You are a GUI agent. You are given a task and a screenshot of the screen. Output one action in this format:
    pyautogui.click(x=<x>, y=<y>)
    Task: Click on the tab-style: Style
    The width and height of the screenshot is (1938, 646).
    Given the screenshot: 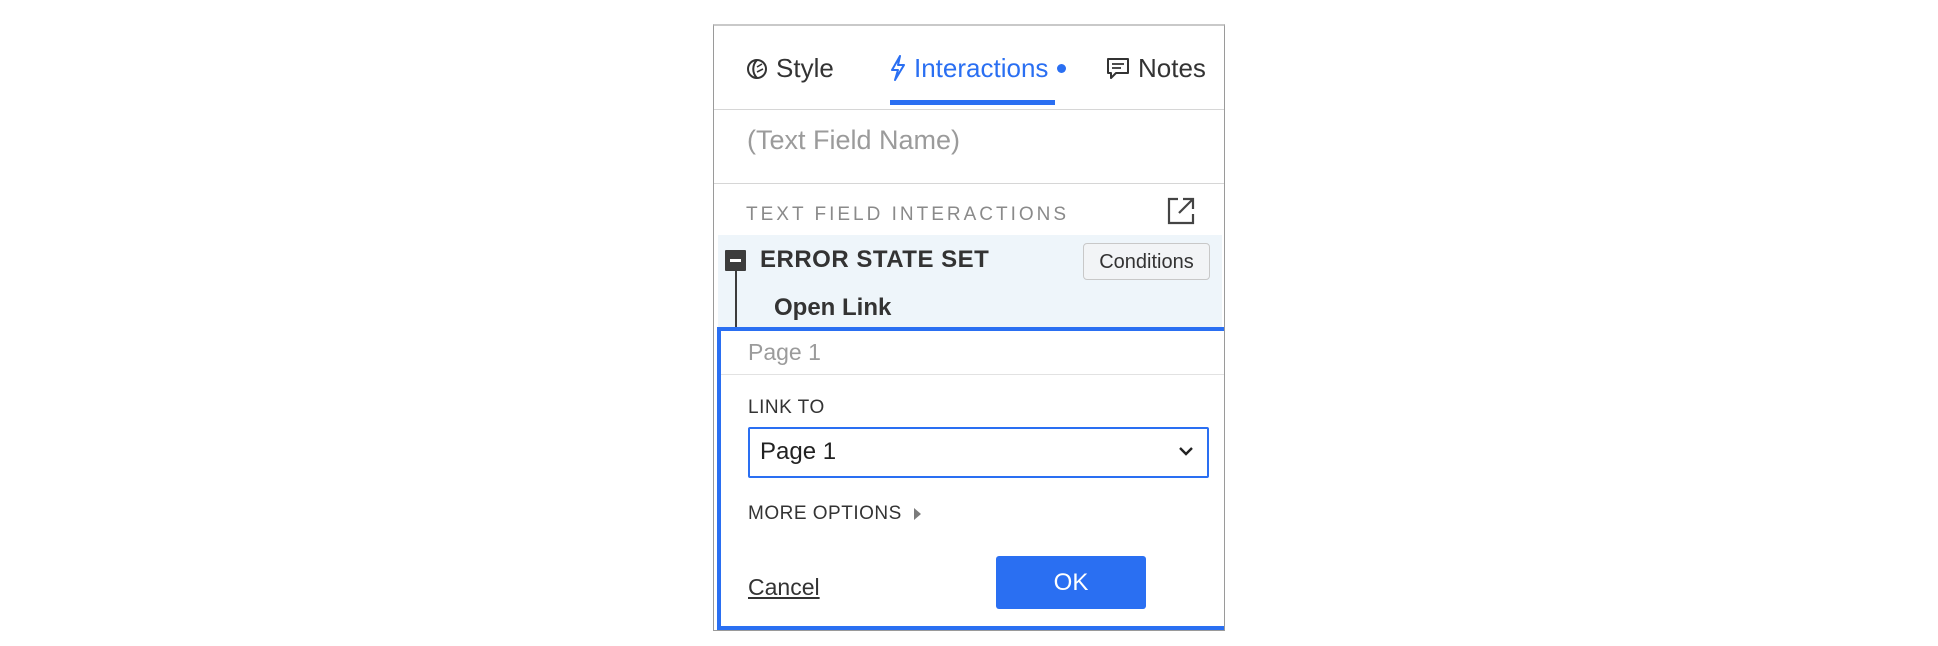 What is the action you would take?
    pyautogui.click(x=790, y=68)
    